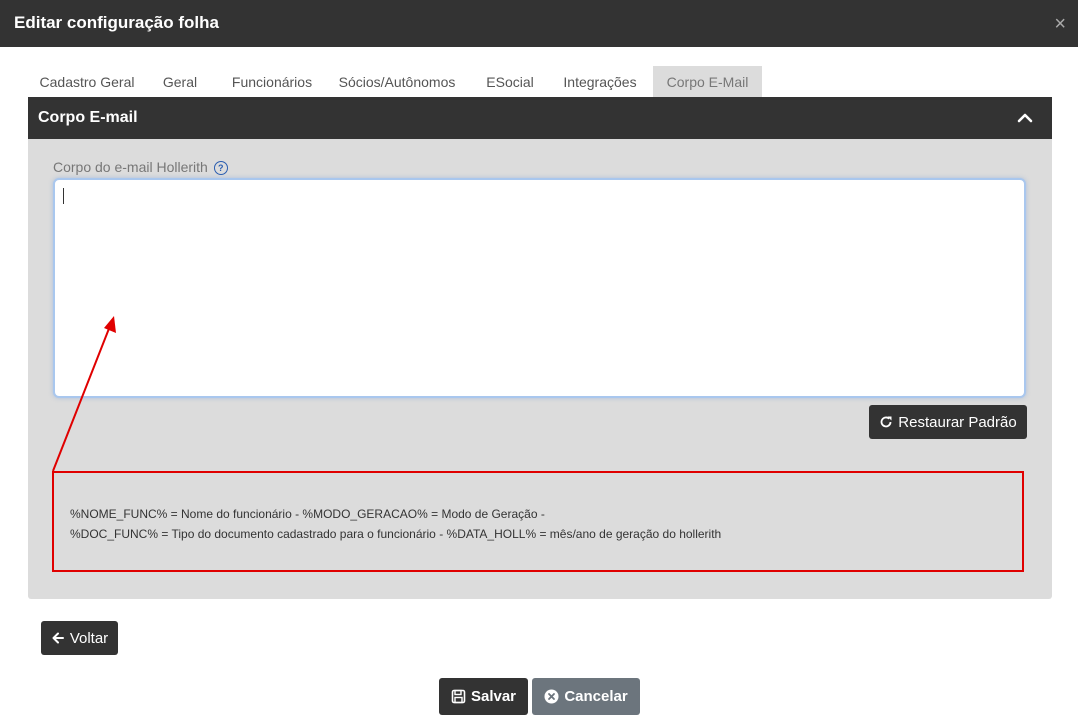 The width and height of the screenshot is (1078, 724). What do you see at coordinates (596, 696) in the screenshot?
I see `cancel-label: Cancelar` at bounding box center [596, 696].